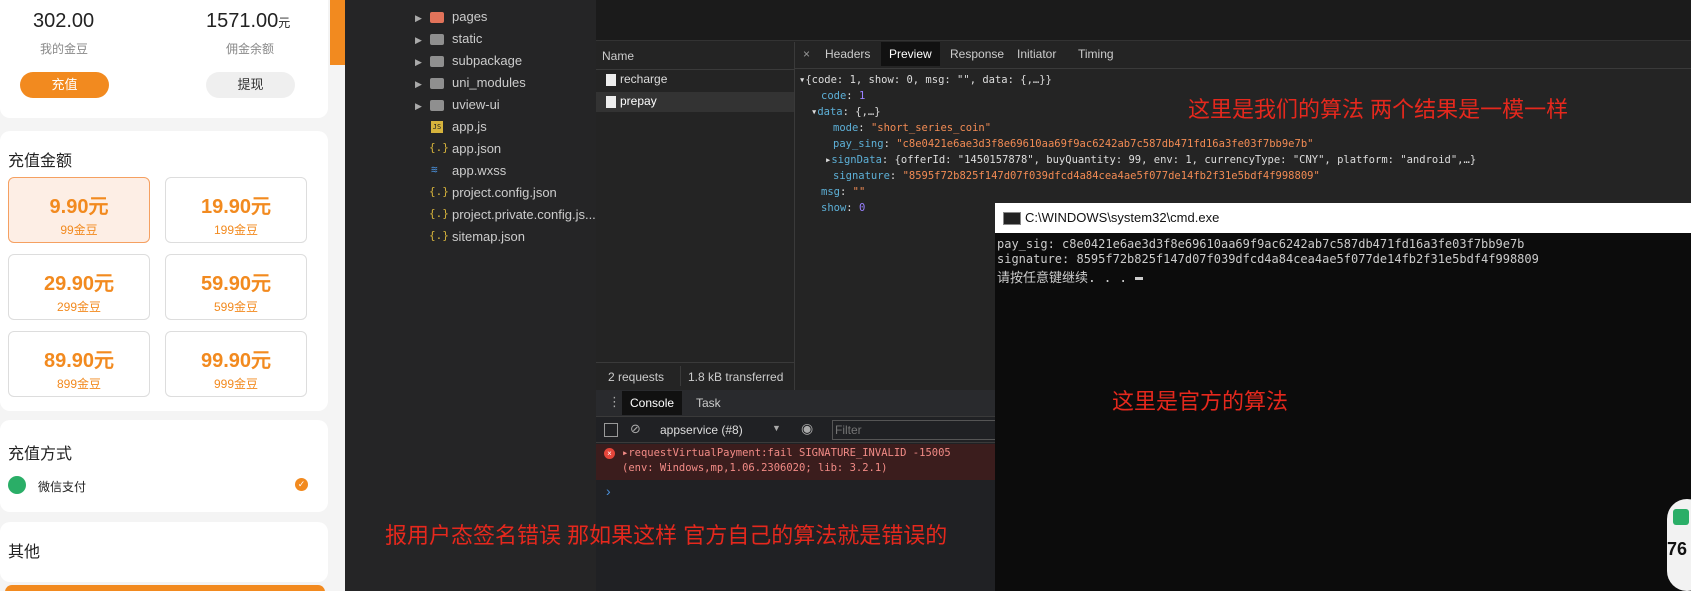 The height and width of the screenshot is (591, 1691). What do you see at coordinates (608, 491) in the screenshot?
I see `console-prompt: ›` at bounding box center [608, 491].